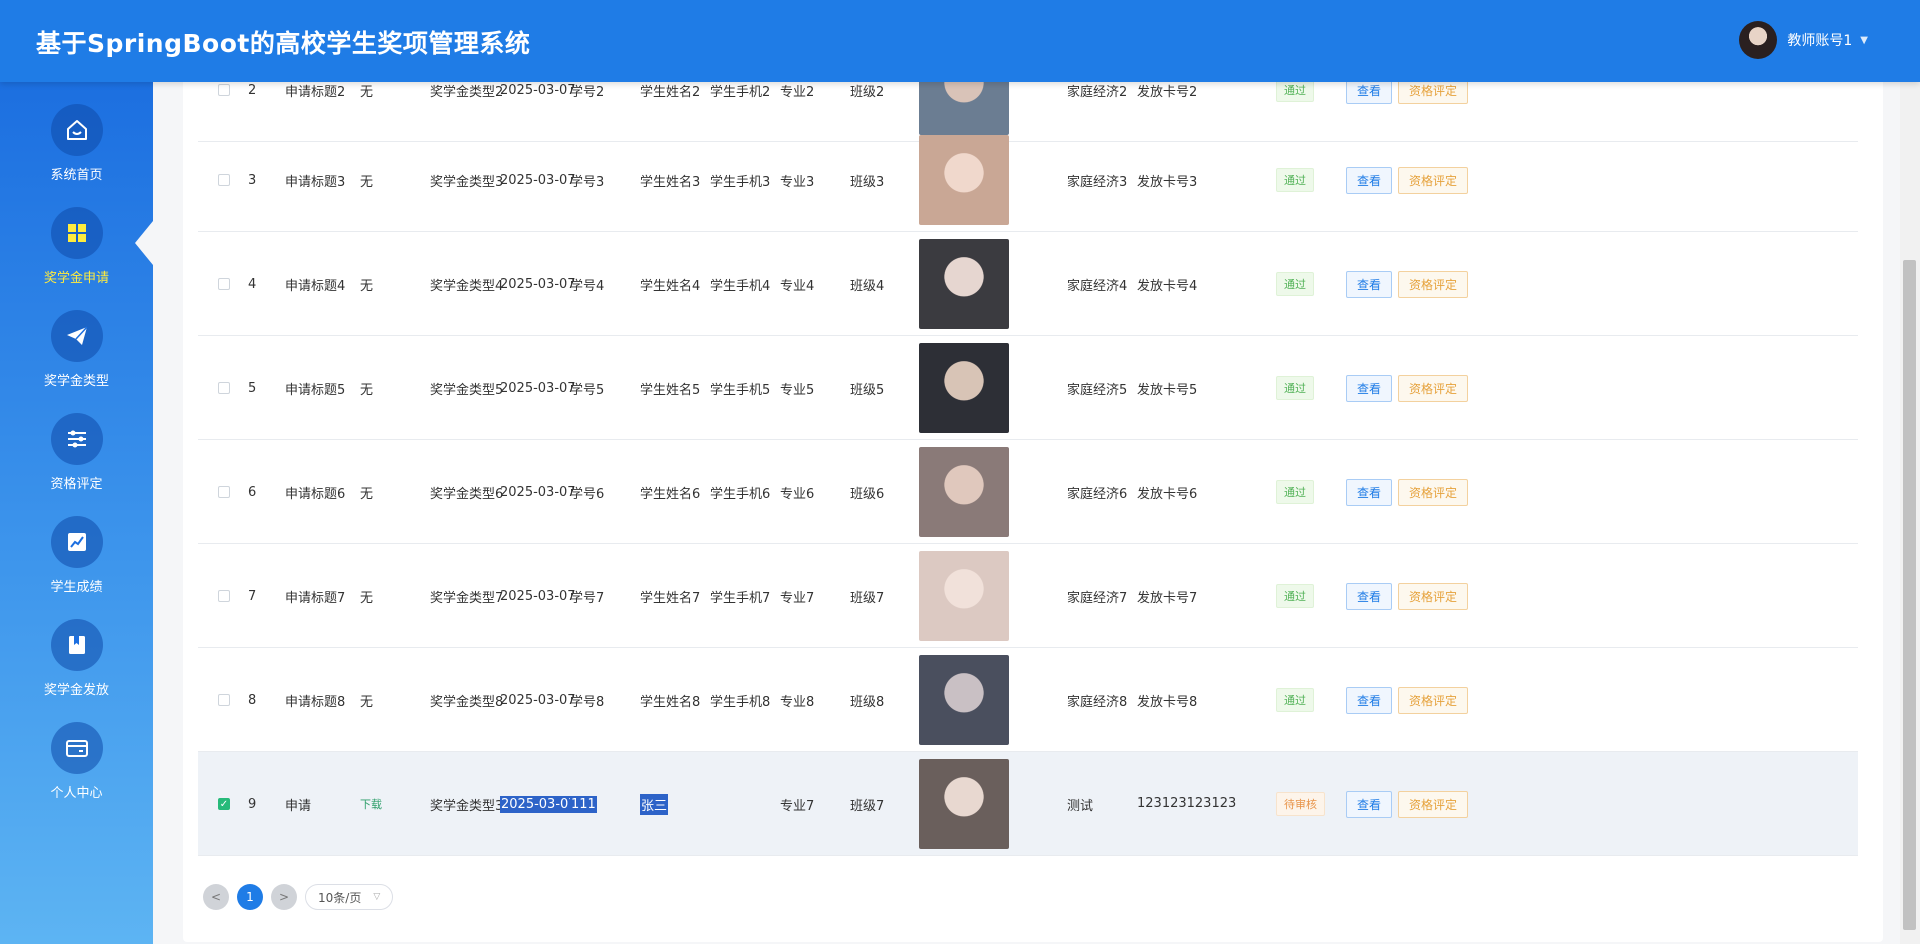  What do you see at coordinates (466, 804) in the screenshot?
I see `type-cell: 奖学金类型3` at bounding box center [466, 804].